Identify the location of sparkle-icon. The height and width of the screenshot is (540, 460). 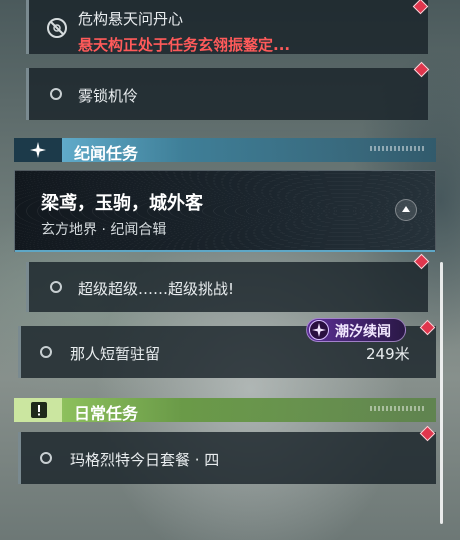
(38, 150).